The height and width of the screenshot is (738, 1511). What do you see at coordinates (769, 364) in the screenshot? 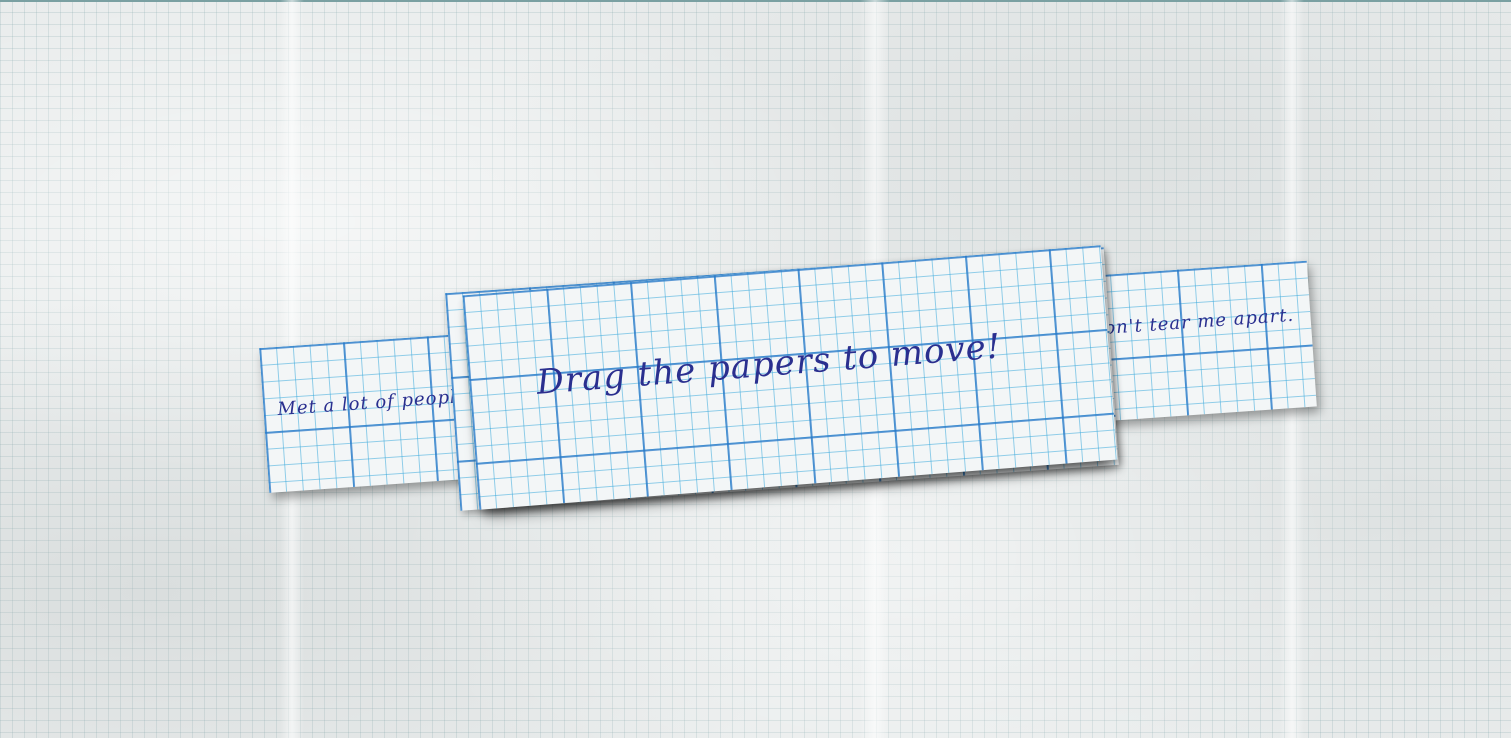
I see `paper-note-text: Drag the papers to move!` at bounding box center [769, 364].